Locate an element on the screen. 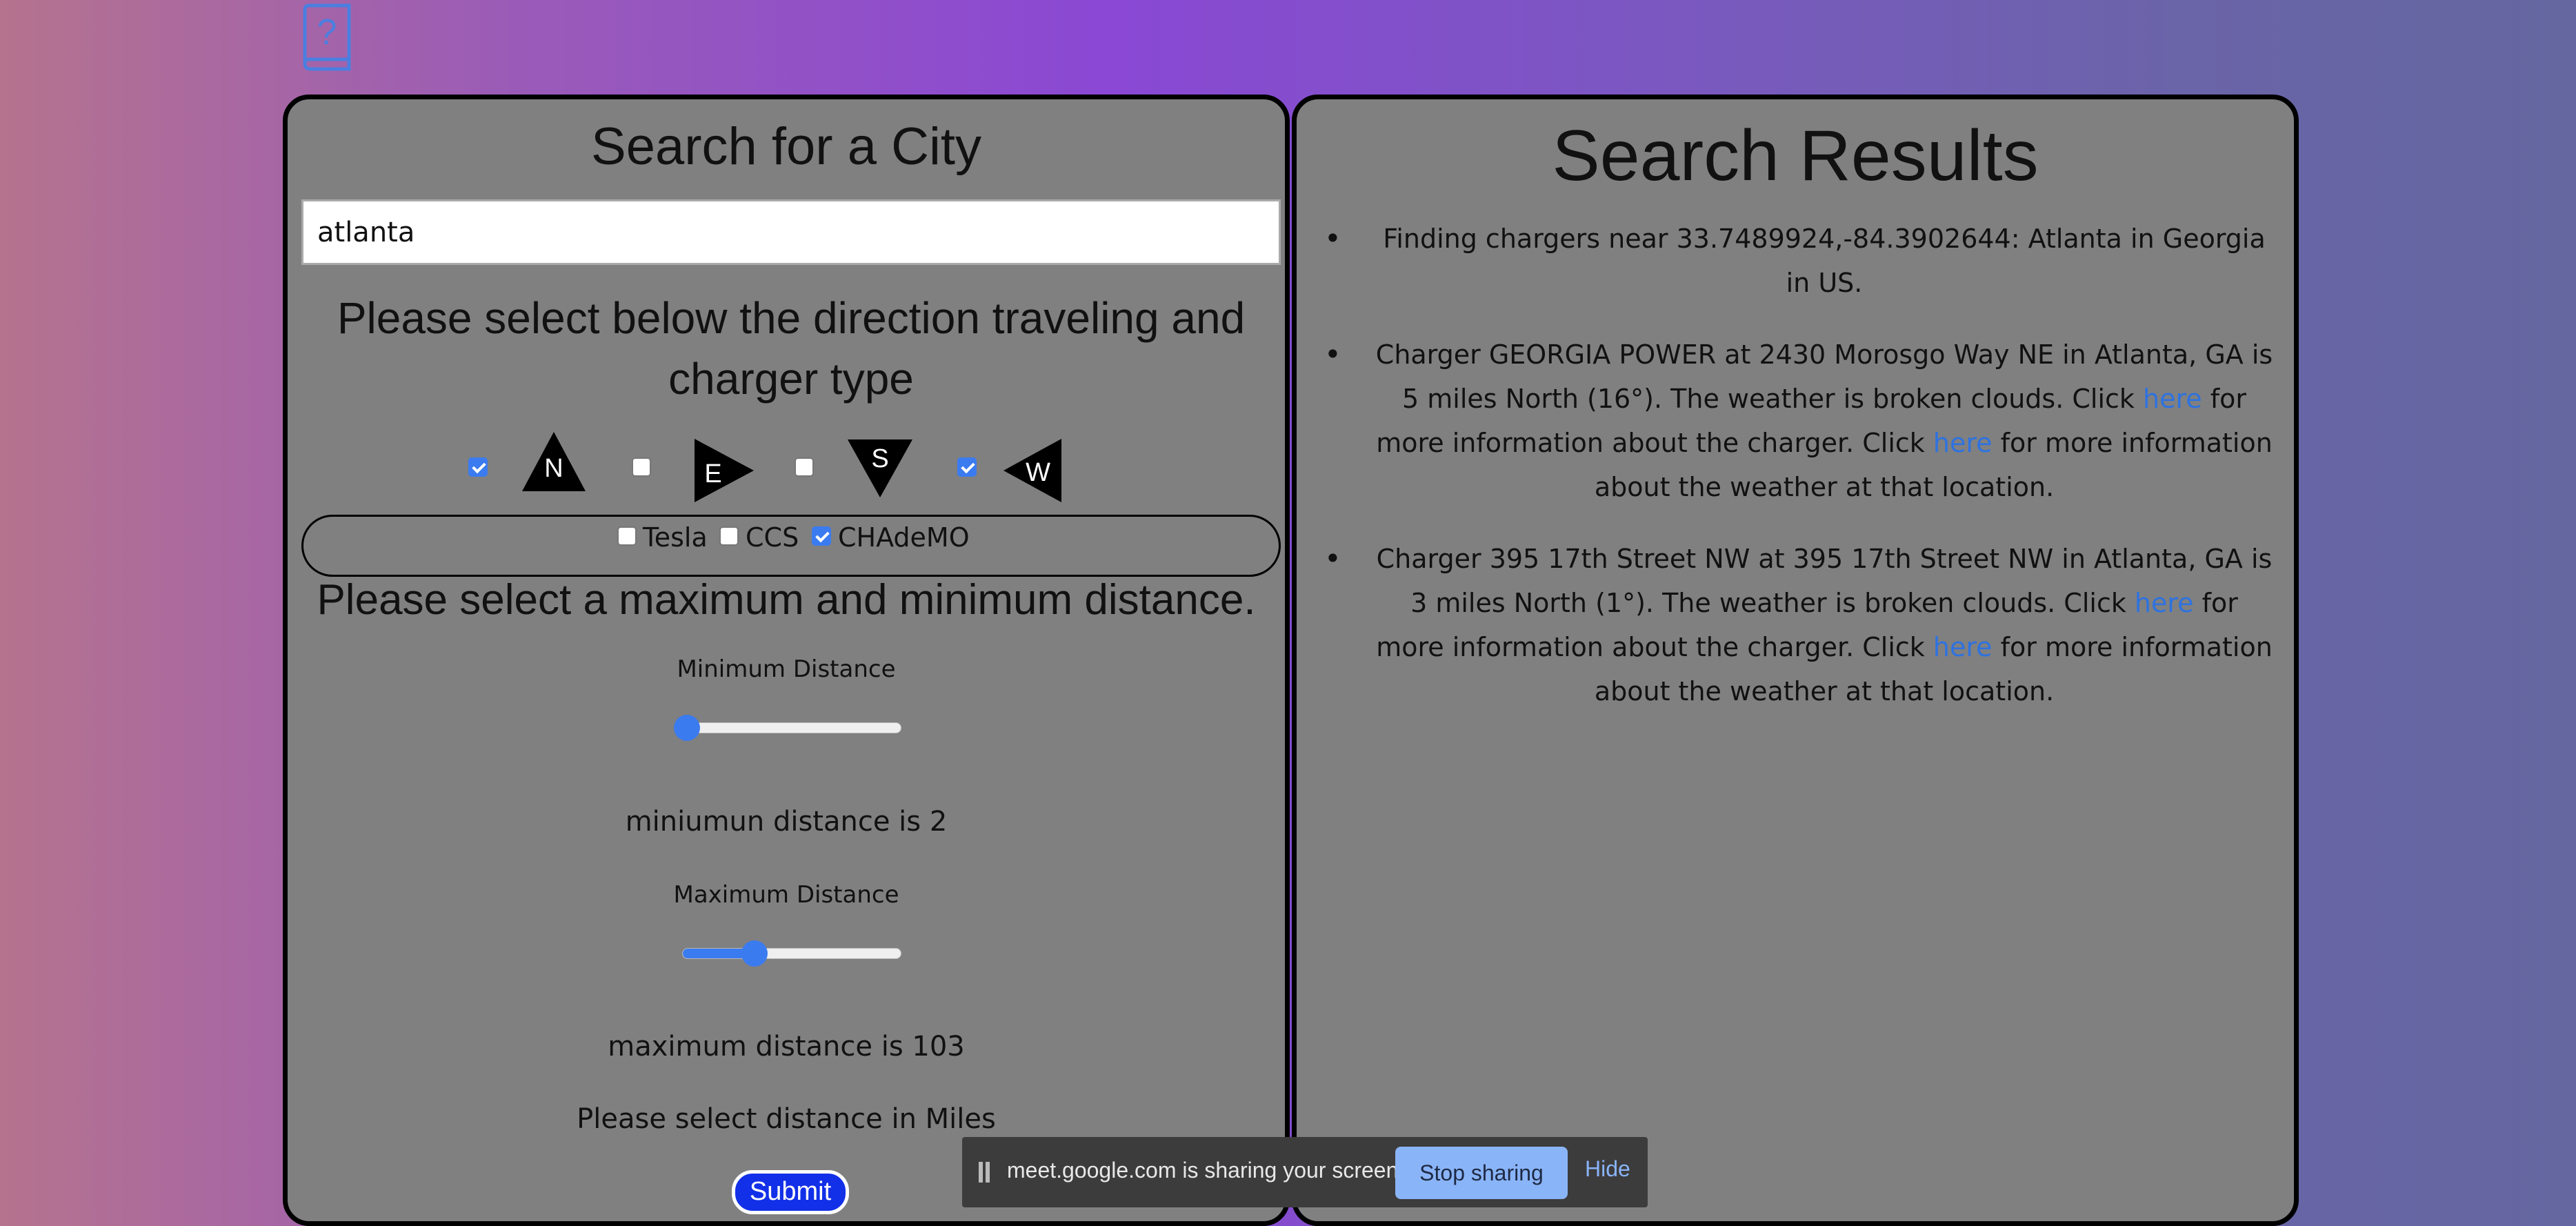 This screenshot has width=2576, height=1226. help-book-icon: ? is located at coordinates (325, 37).